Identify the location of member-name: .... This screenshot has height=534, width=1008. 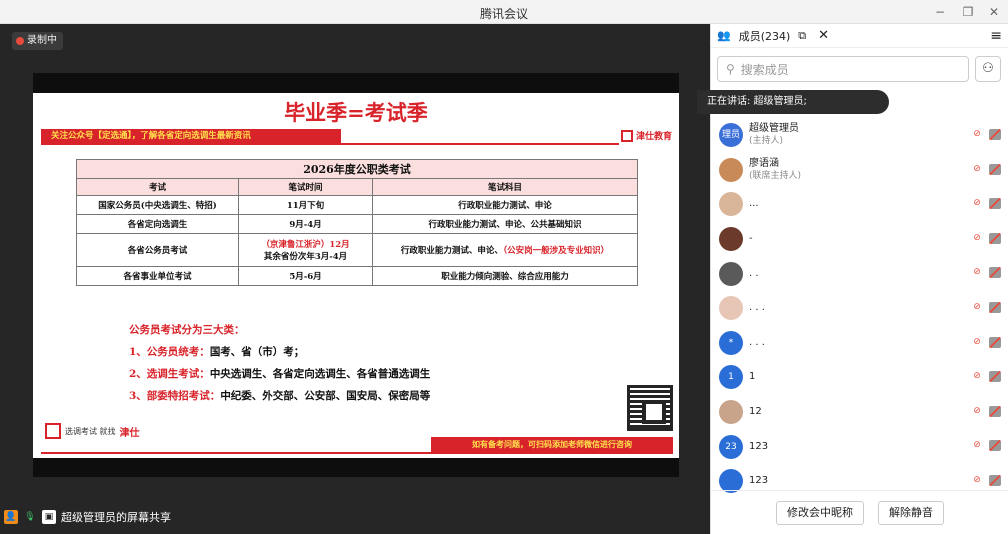
(754, 204).